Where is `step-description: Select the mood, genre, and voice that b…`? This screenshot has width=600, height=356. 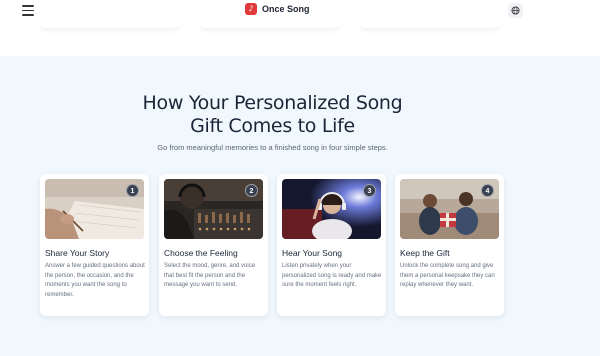 step-description: Select the mood, genre, and voice that b… is located at coordinates (210, 275).